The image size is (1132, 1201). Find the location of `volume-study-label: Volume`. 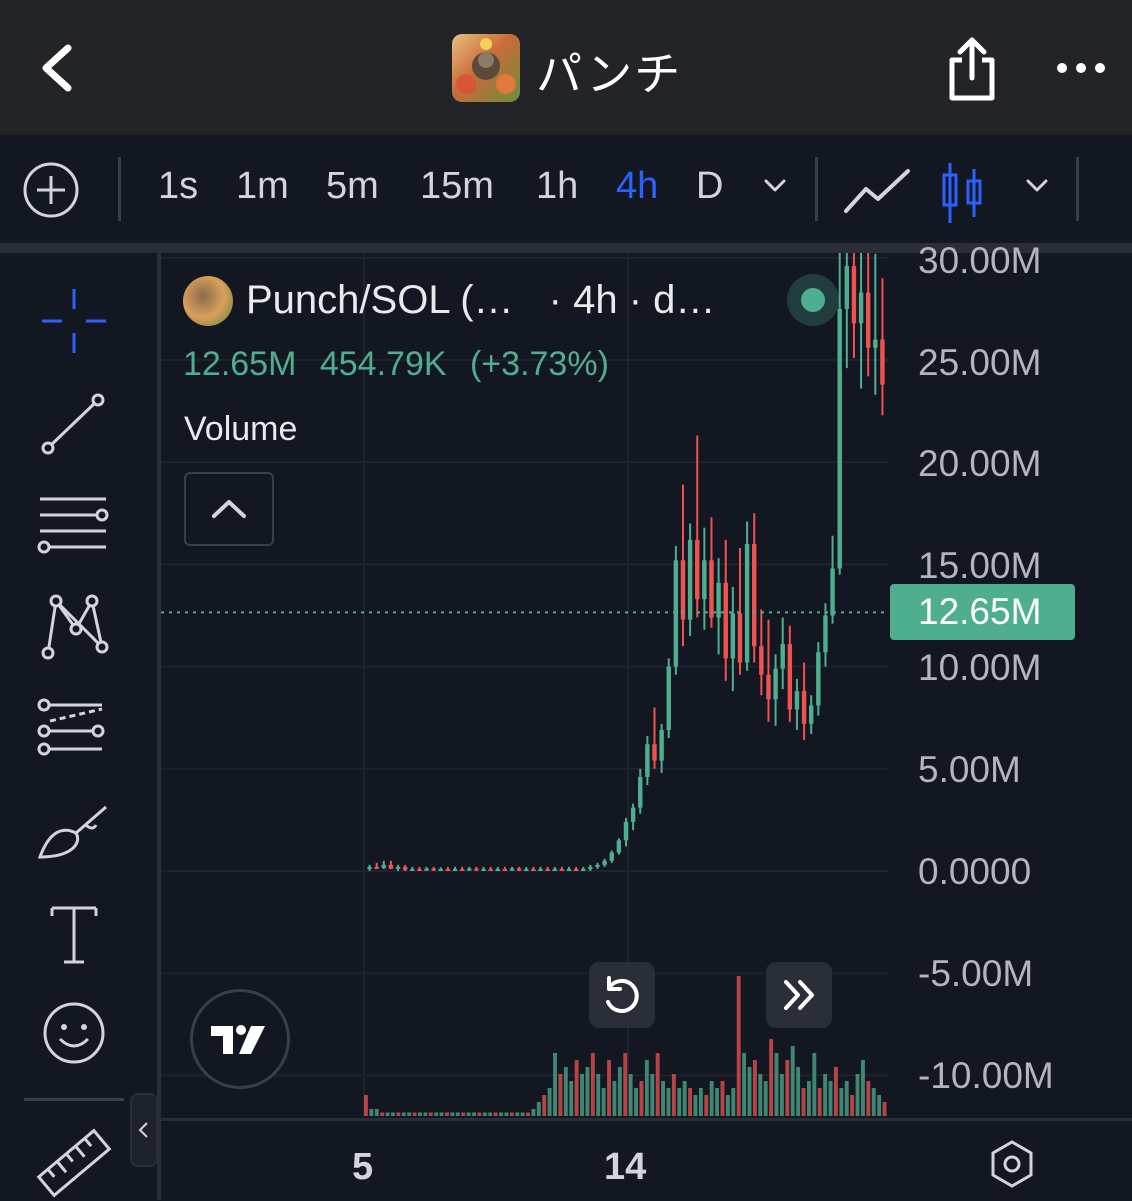

volume-study-label: Volume is located at coordinates (240, 429).